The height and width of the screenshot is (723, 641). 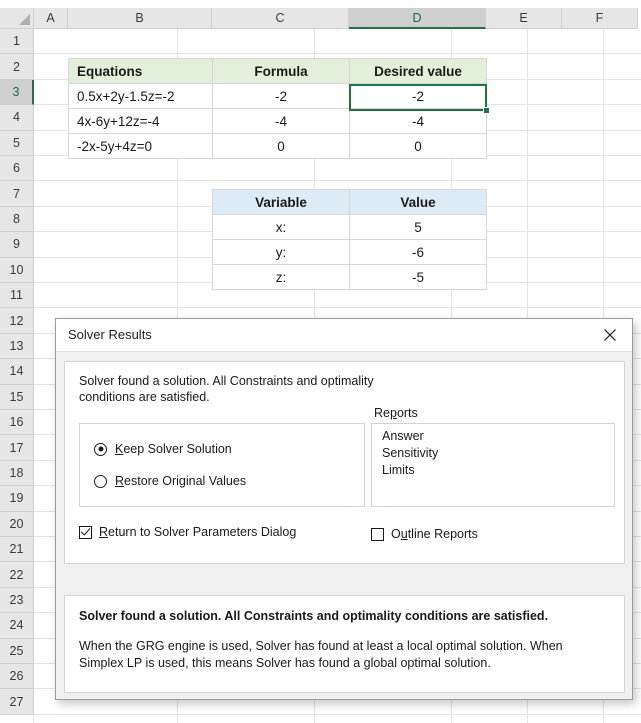 I want to click on equations-header-cell: Desired value, so click(x=418, y=71).